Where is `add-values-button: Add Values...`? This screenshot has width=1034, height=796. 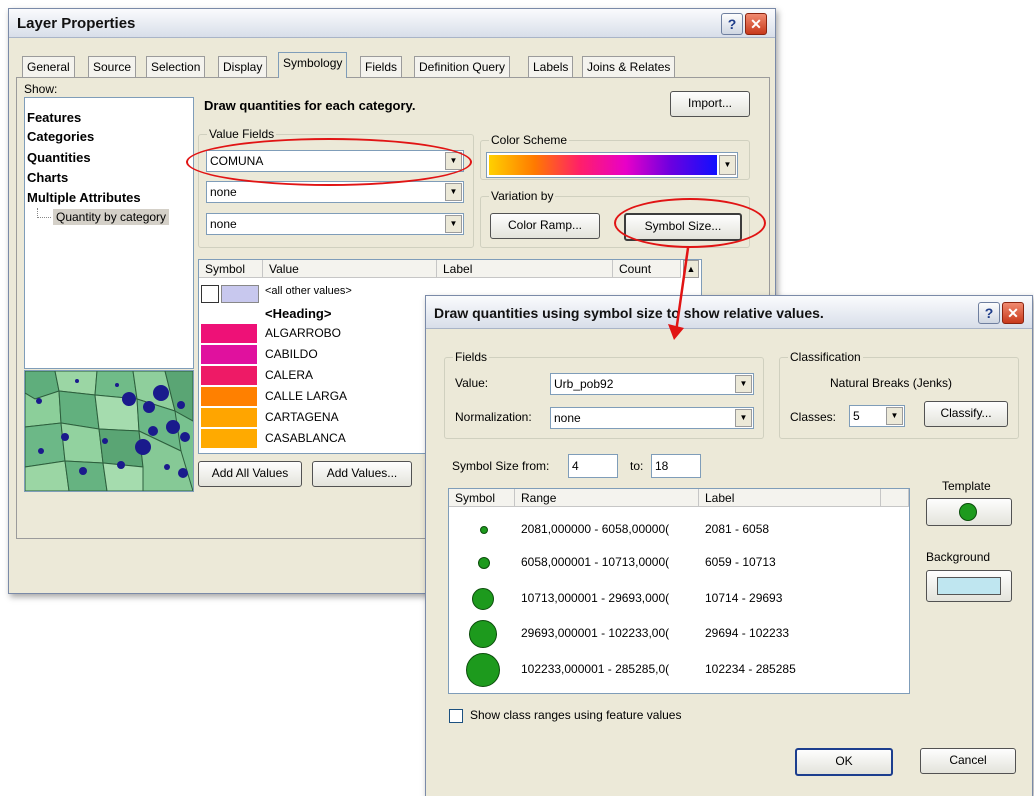 add-values-button: Add Values... is located at coordinates (362, 474).